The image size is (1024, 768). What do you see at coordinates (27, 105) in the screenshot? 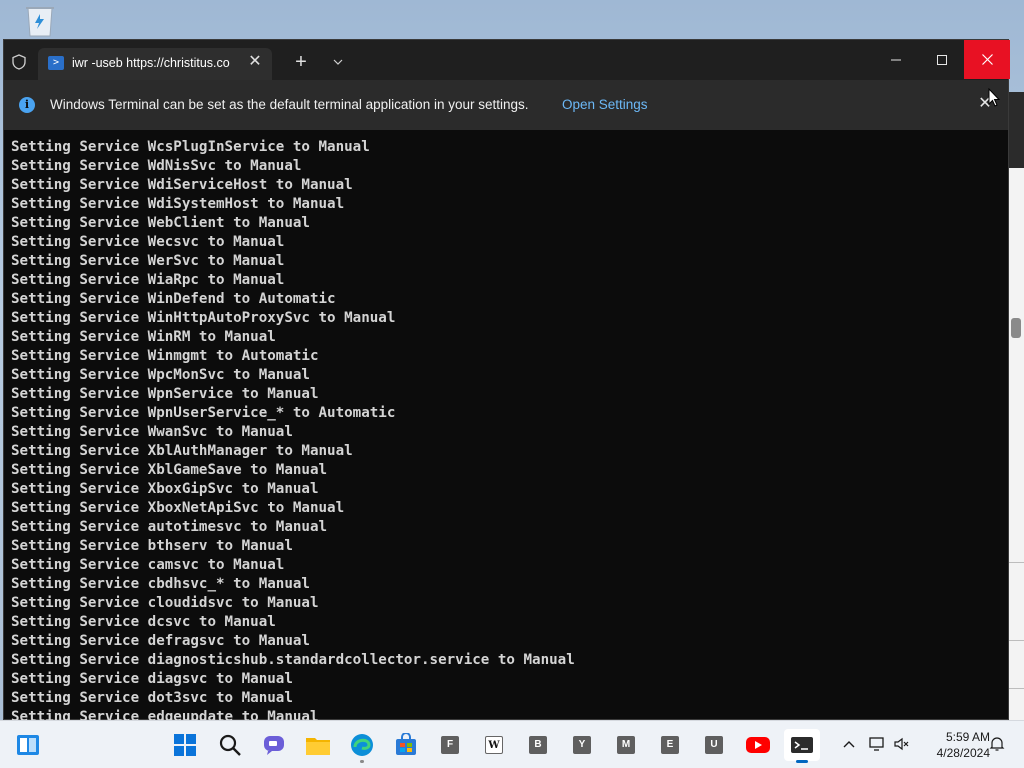
I see `info-icon: i` at bounding box center [27, 105].